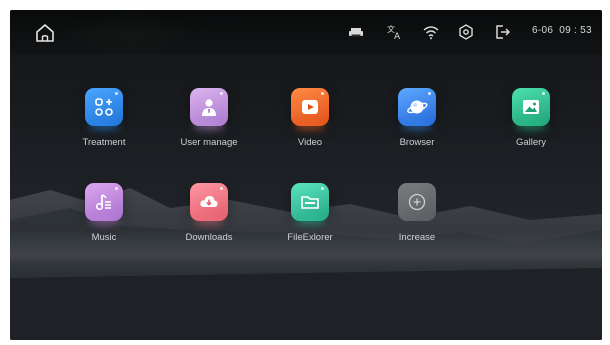  What do you see at coordinates (209, 204) in the screenshot?
I see `cloud-download-icon` at bounding box center [209, 204].